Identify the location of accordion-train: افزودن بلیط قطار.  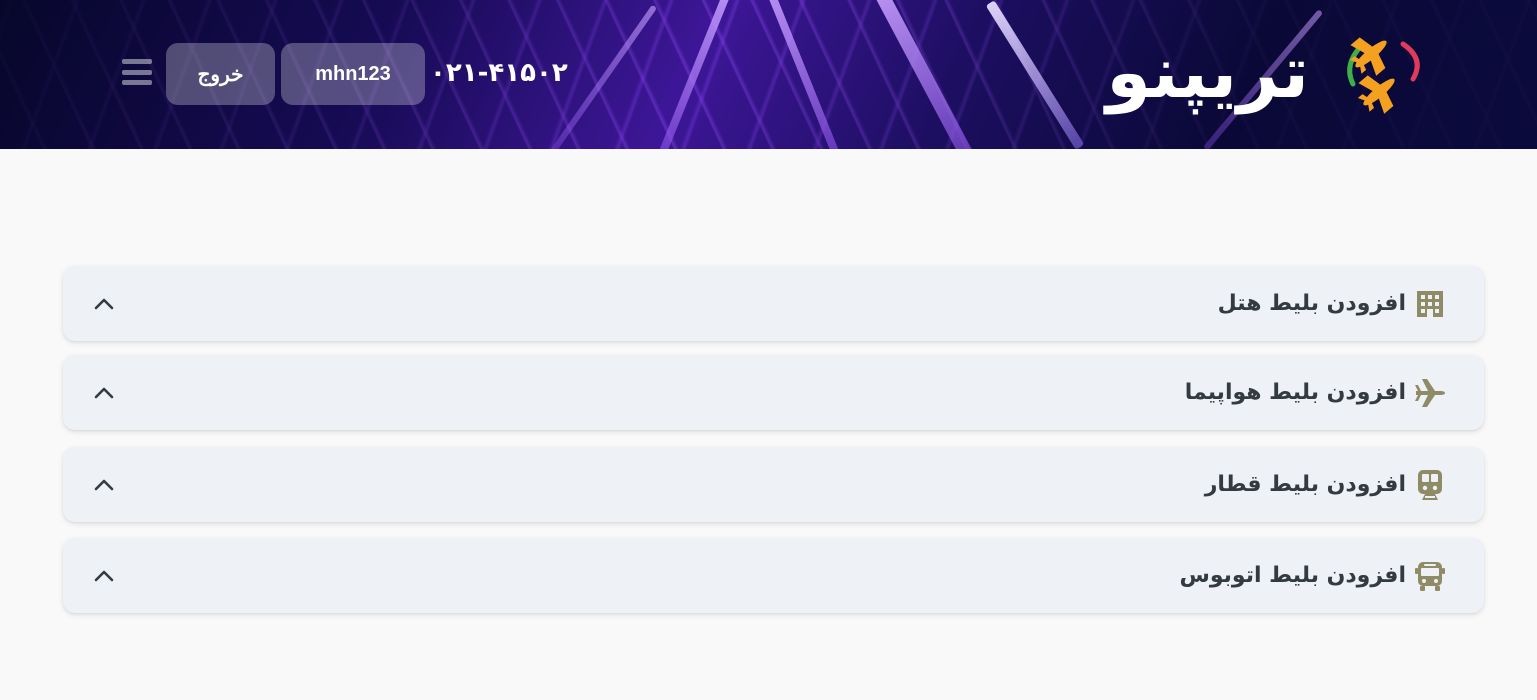
(773, 484).